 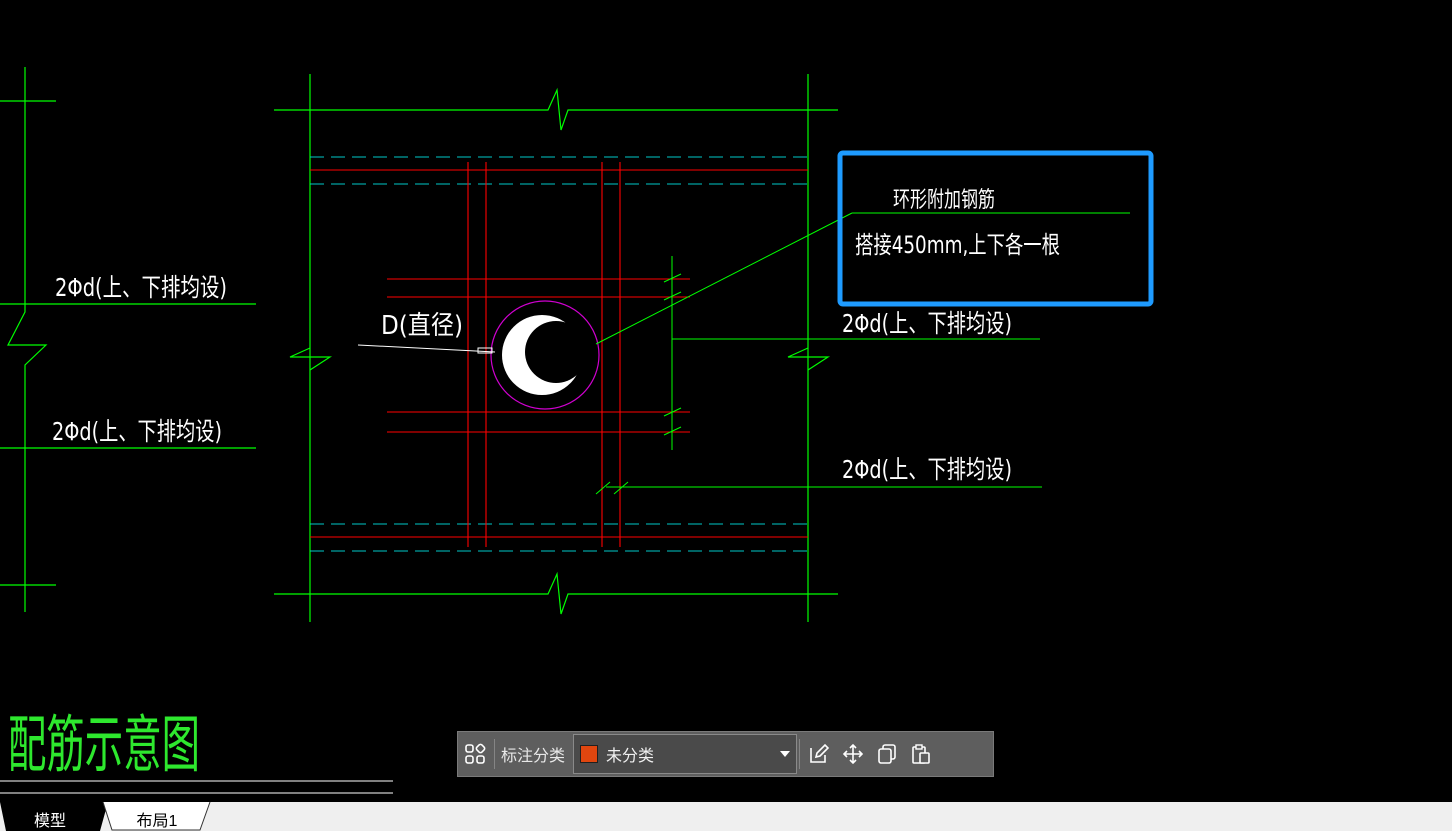 What do you see at coordinates (726, 816) in the screenshot?
I see `layout-tab-bar: 模型 布局1` at bounding box center [726, 816].